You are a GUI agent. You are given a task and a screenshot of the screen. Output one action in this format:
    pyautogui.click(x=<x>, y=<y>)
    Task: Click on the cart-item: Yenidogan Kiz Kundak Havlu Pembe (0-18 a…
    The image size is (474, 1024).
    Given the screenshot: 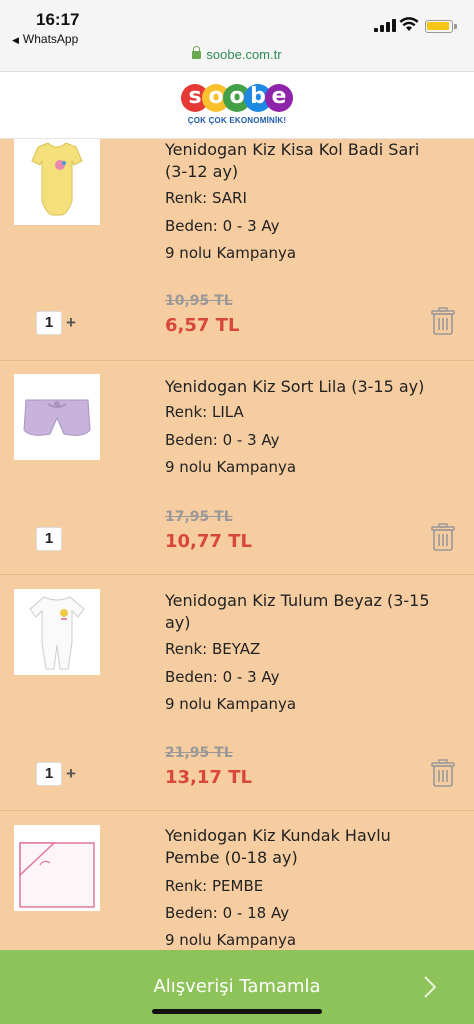 What is the action you would take?
    pyautogui.click(x=237, y=880)
    